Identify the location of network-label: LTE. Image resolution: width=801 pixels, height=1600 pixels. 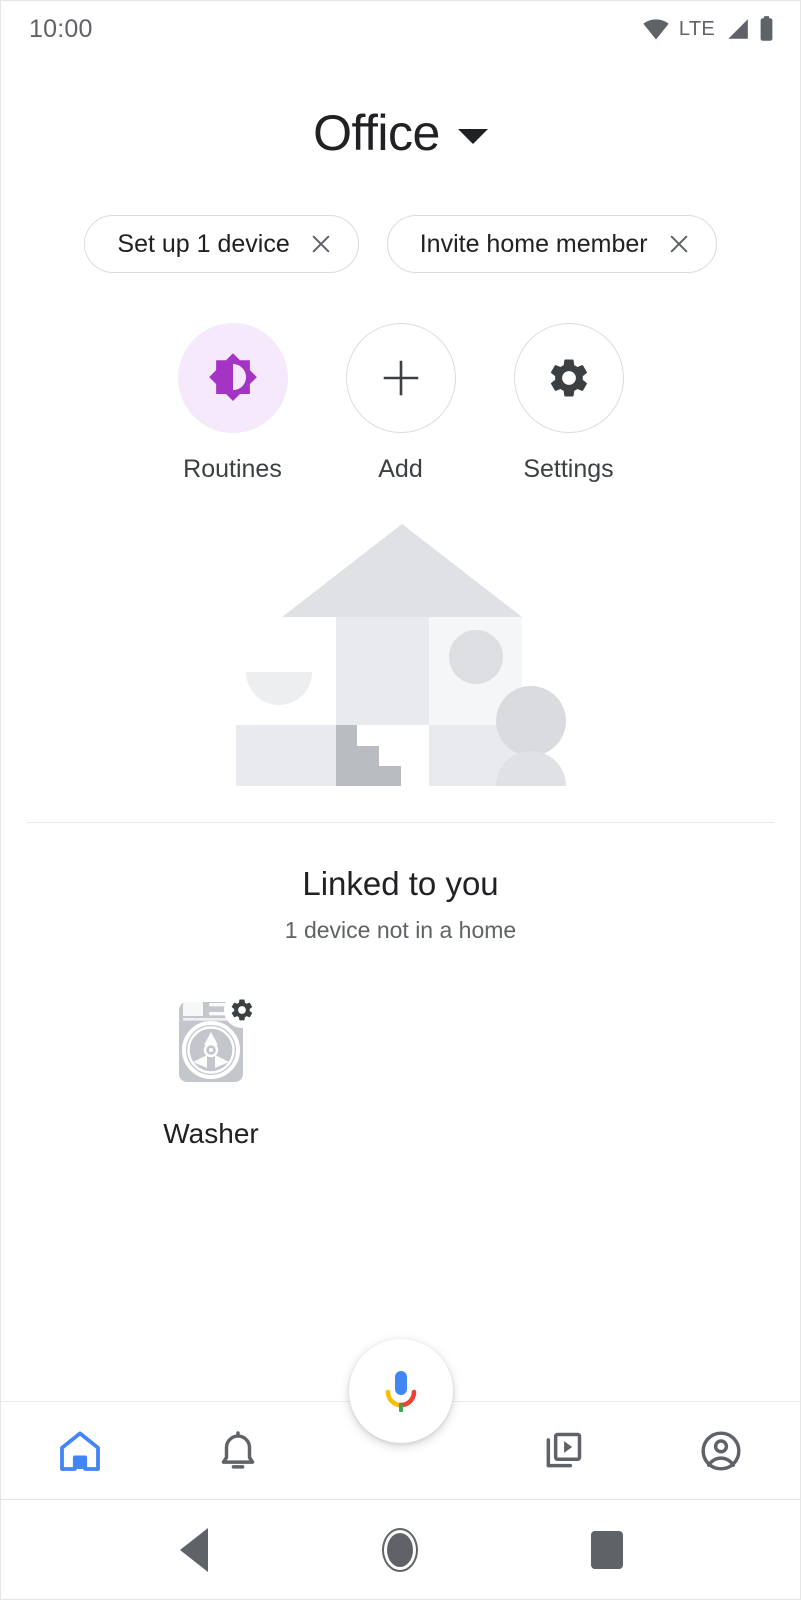
(696, 29).